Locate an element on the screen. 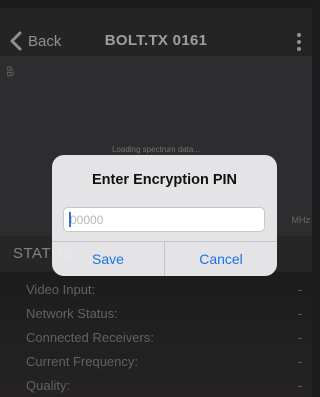 The height and width of the screenshot is (397, 320). dialog-title: Enter Encryption PIN is located at coordinates (164, 180).